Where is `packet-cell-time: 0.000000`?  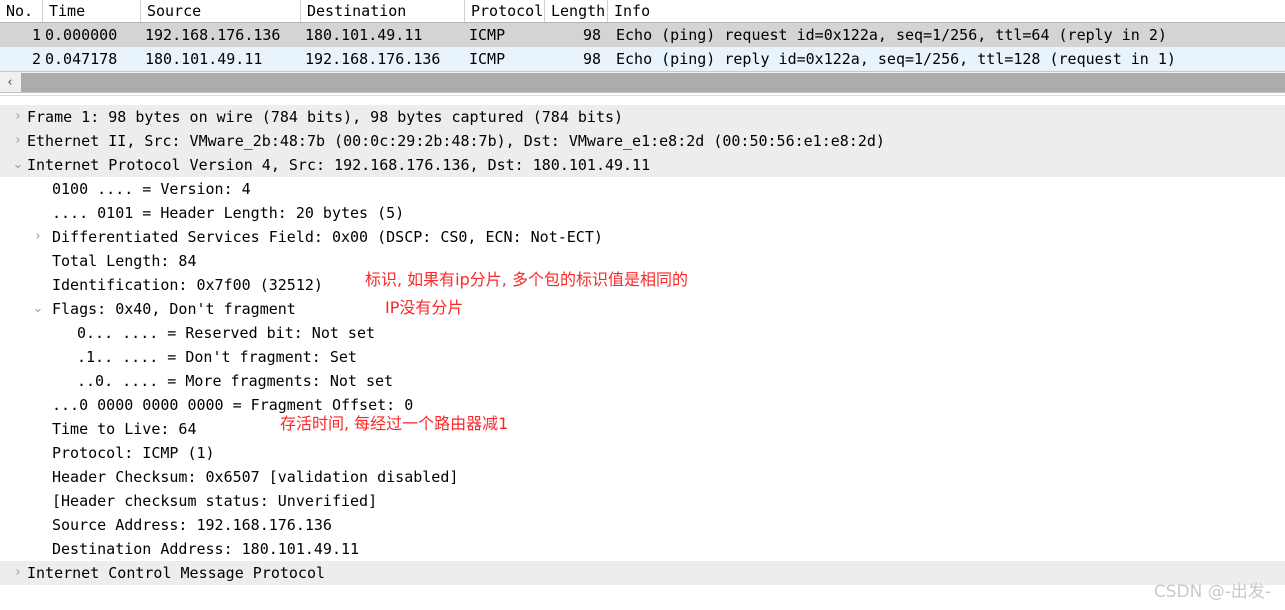 packet-cell-time: 0.000000 is located at coordinates (81, 35).